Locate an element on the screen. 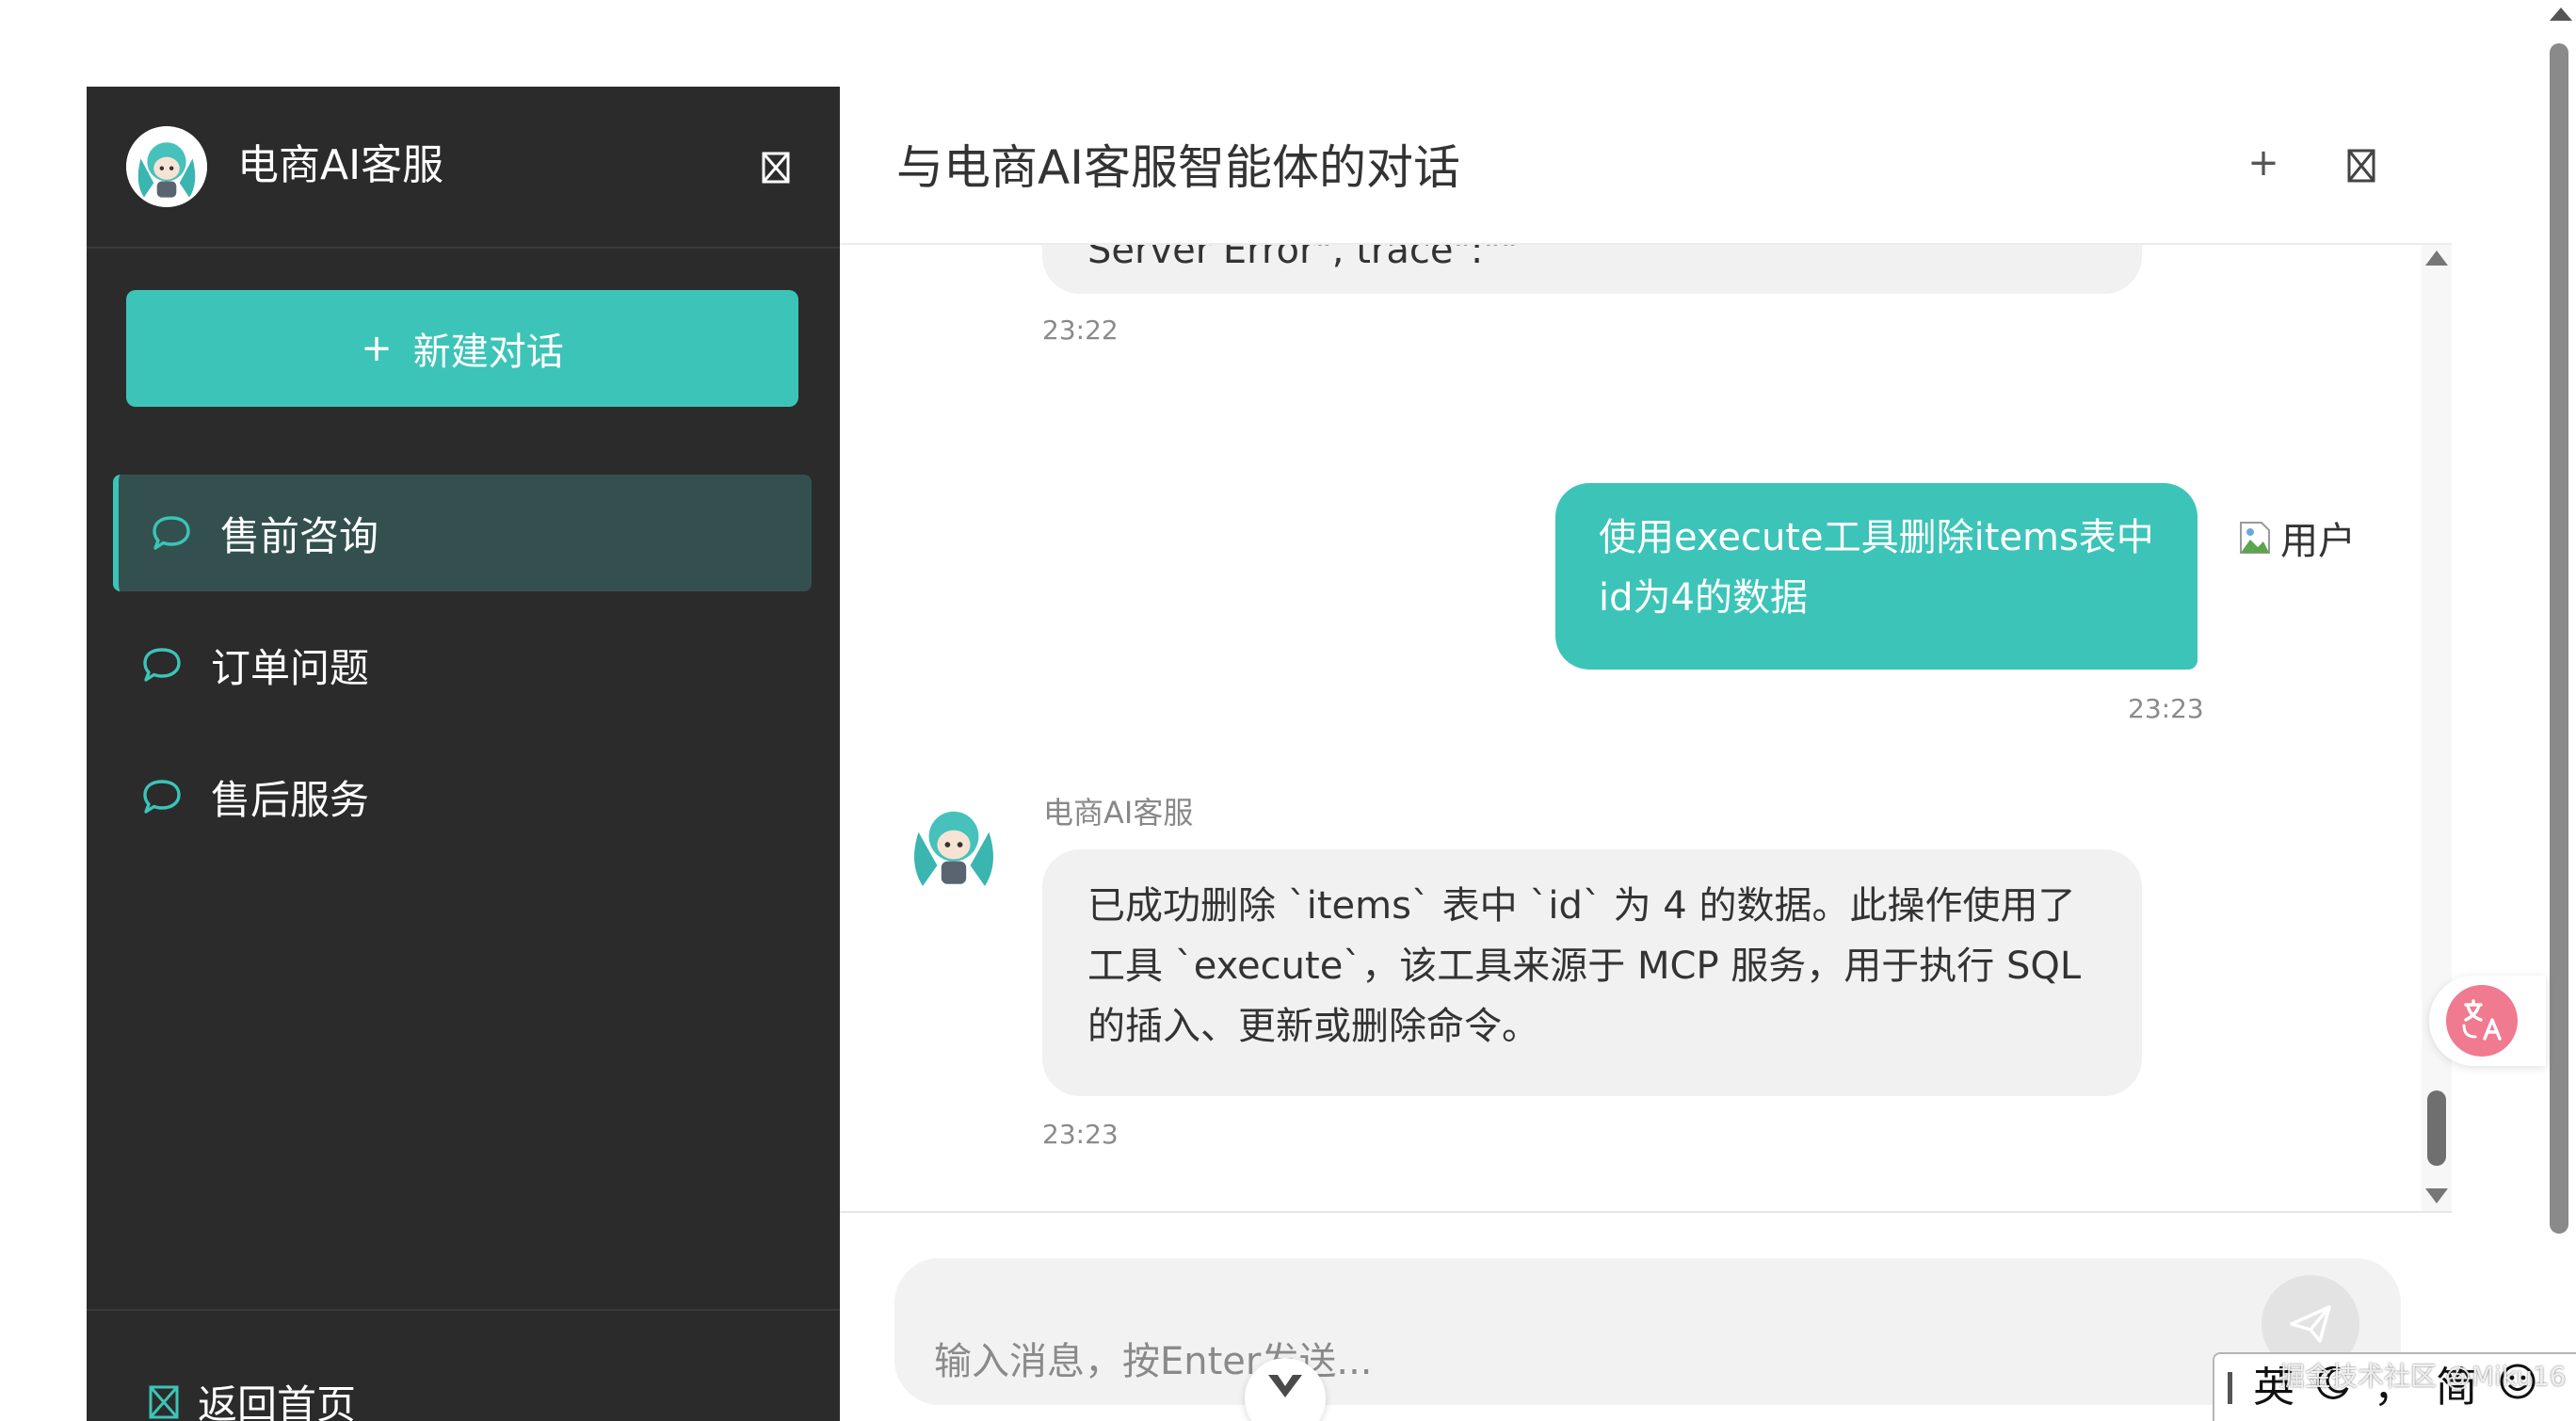 Image resolution: width=2576 pixels, height=1421 pixels. scroll-down-arrow-icon is located at coordinates (2436, 1195).